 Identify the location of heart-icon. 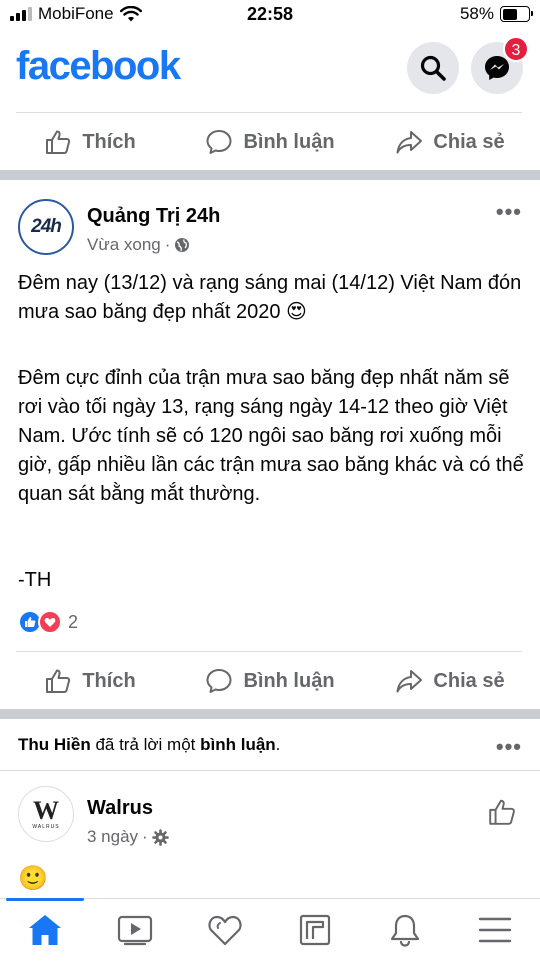
(225, 930).